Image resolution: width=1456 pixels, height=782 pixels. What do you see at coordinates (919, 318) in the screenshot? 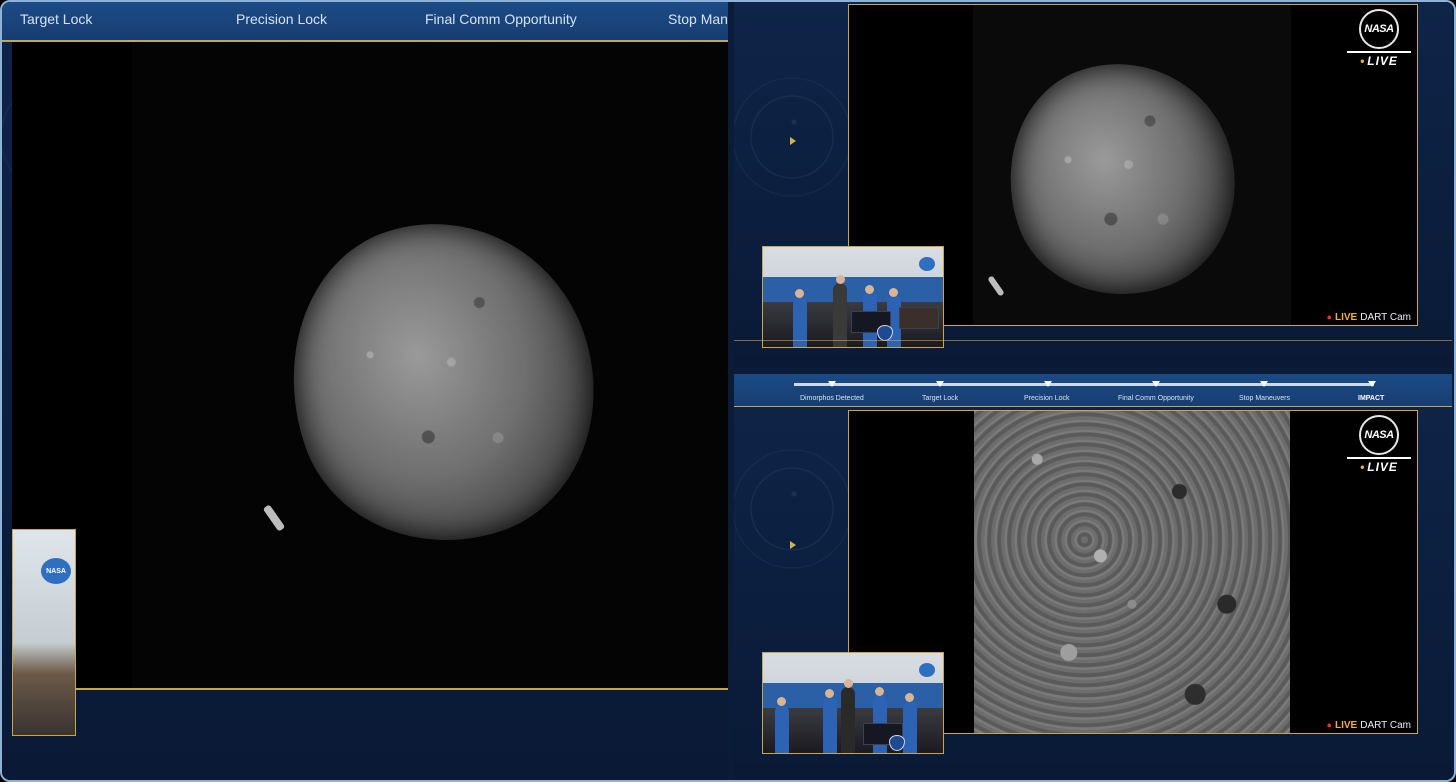
I see `monitor` at bounding box center [919, 318].